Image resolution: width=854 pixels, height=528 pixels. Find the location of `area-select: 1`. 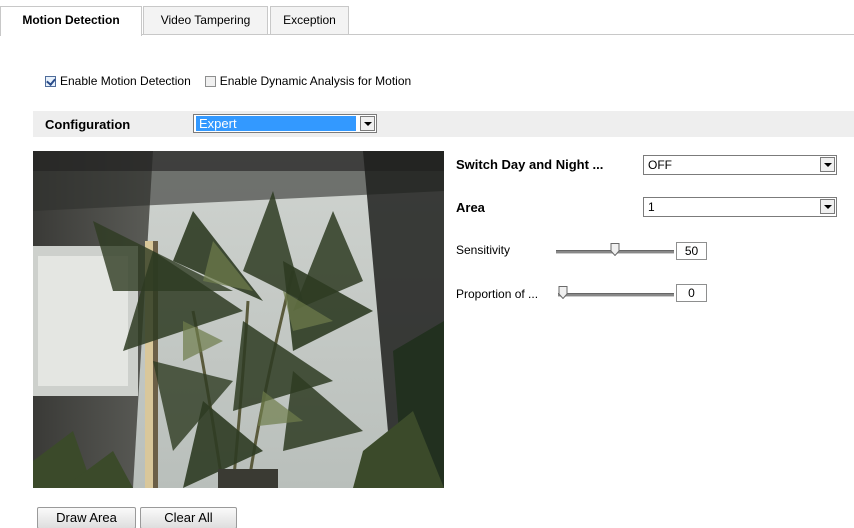

area-select: 1 is located at coordinates (740, 207).